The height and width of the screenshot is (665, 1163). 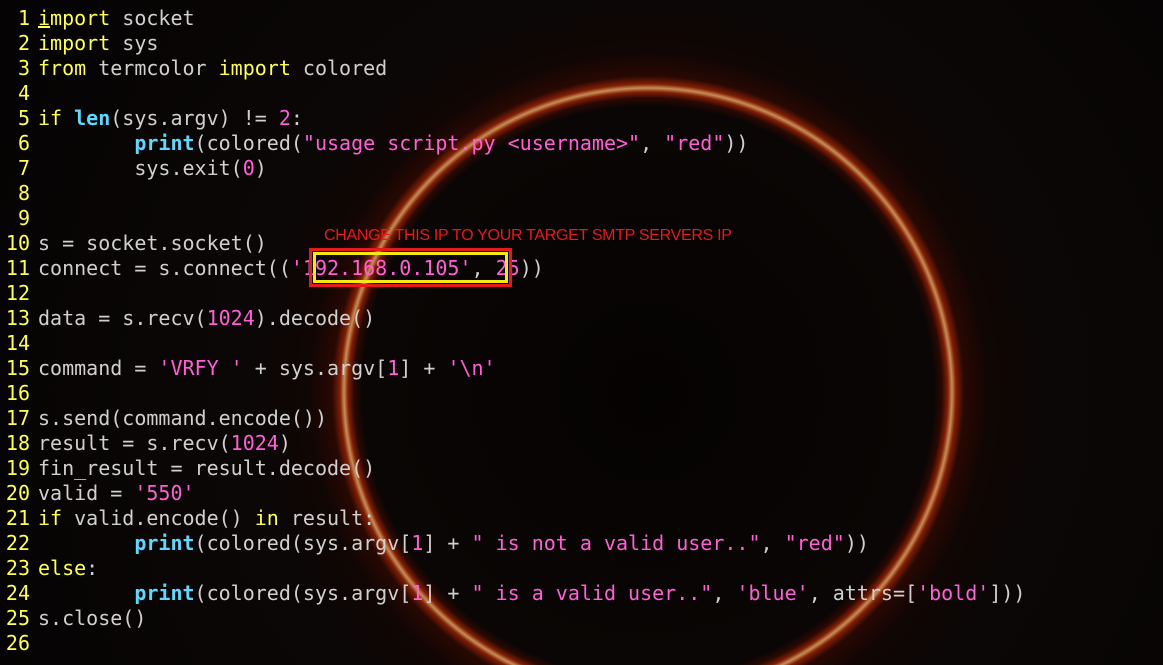 I want to click on code-line: 20 valid = '550', so click(x=581, y=493).